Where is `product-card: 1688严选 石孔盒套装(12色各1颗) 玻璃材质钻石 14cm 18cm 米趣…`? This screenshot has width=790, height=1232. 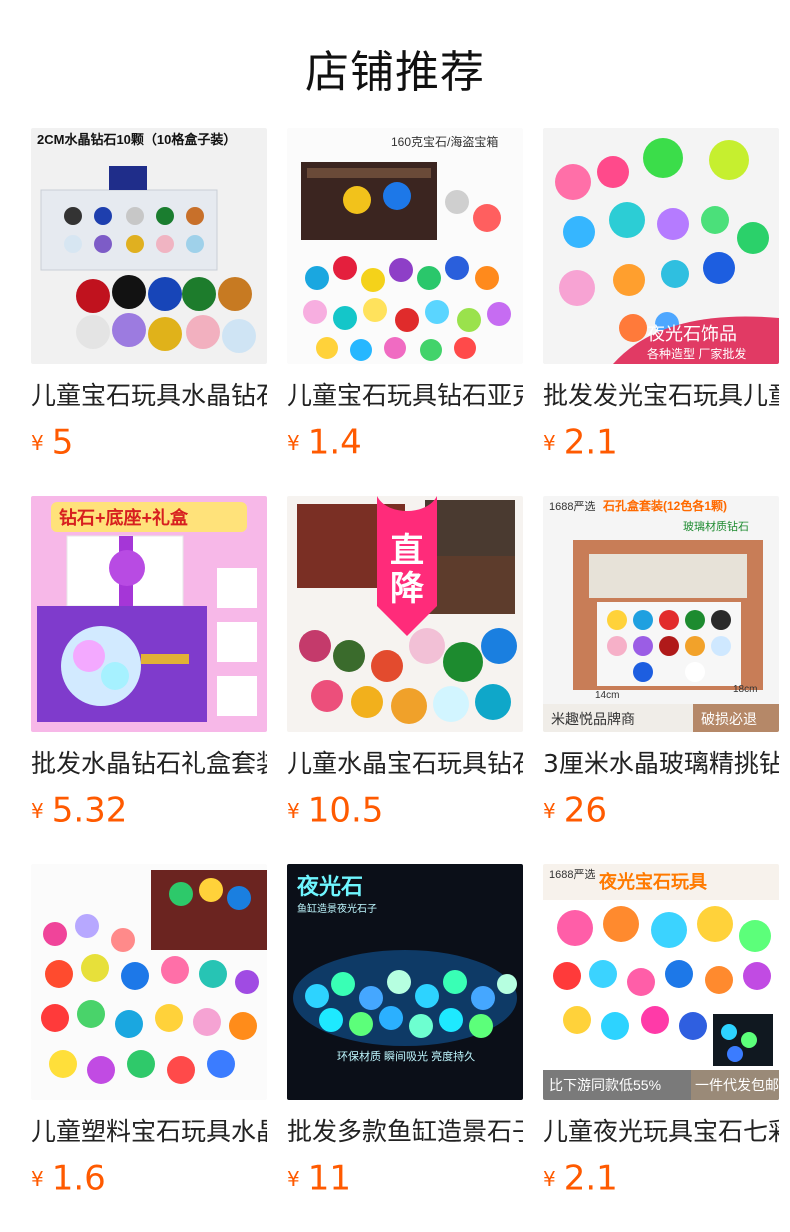
product-card: 1688严选 石孔盒套装(12色各1颗) 玻璃材质钻石 14cm 18cm 米趣… is located at coordinates (661, 664).